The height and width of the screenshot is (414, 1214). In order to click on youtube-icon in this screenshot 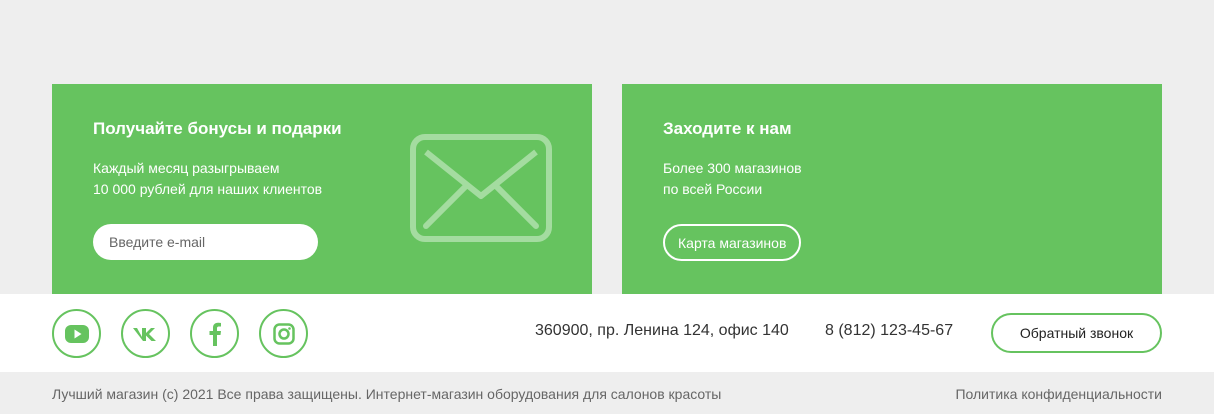, I will do `click(76, 333)`.